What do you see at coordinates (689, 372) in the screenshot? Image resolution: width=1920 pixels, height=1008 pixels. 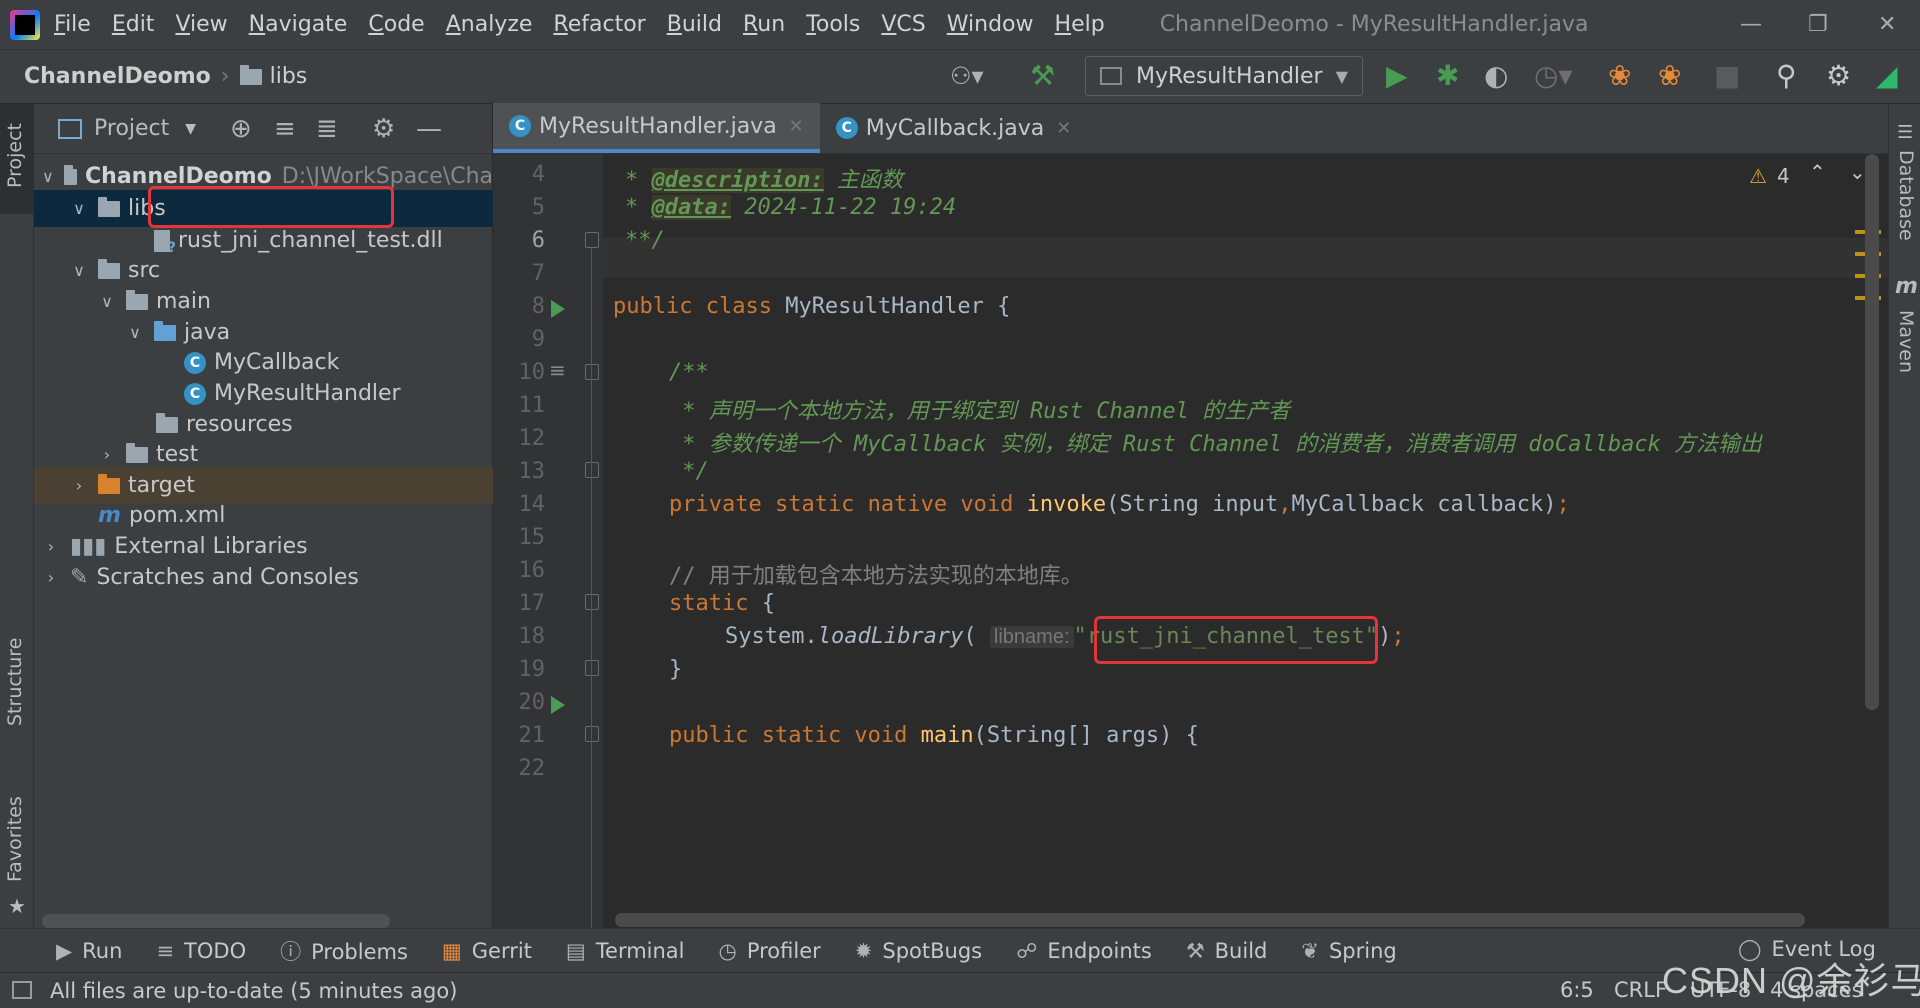 I see `code-line-10: /**` at bounding box center [689, 372].